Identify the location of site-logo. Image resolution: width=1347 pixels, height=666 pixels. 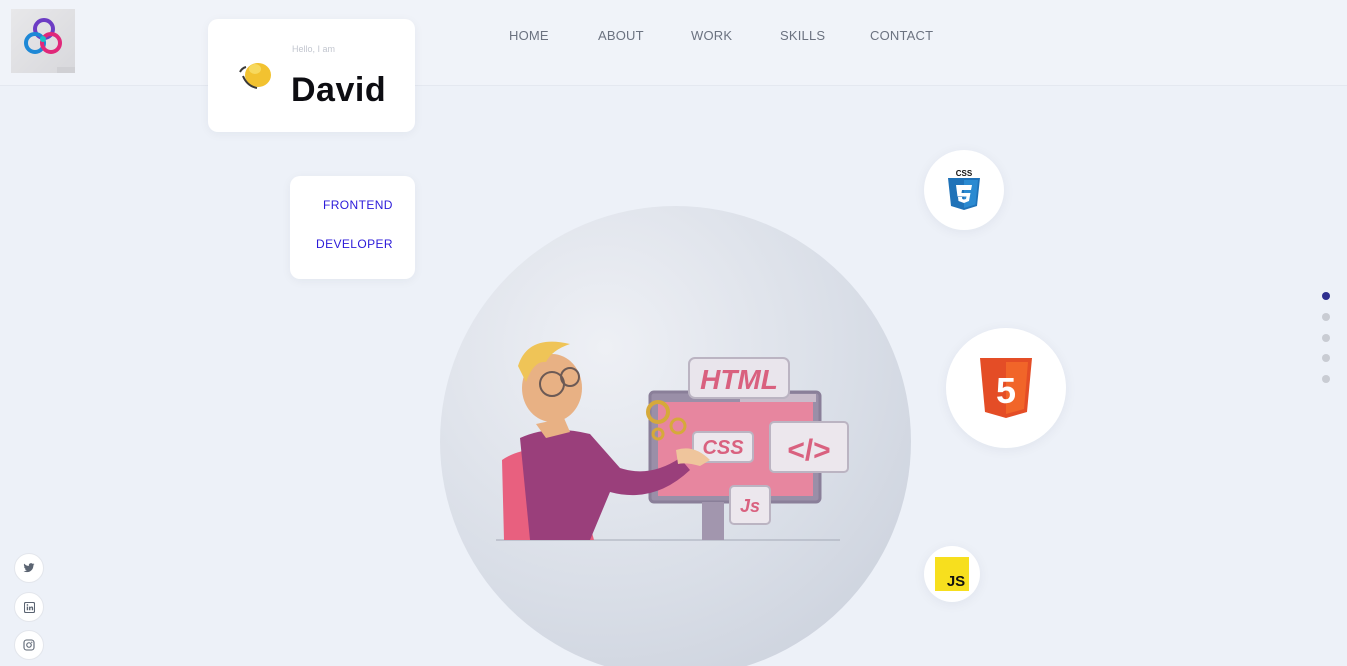
(43, 41).